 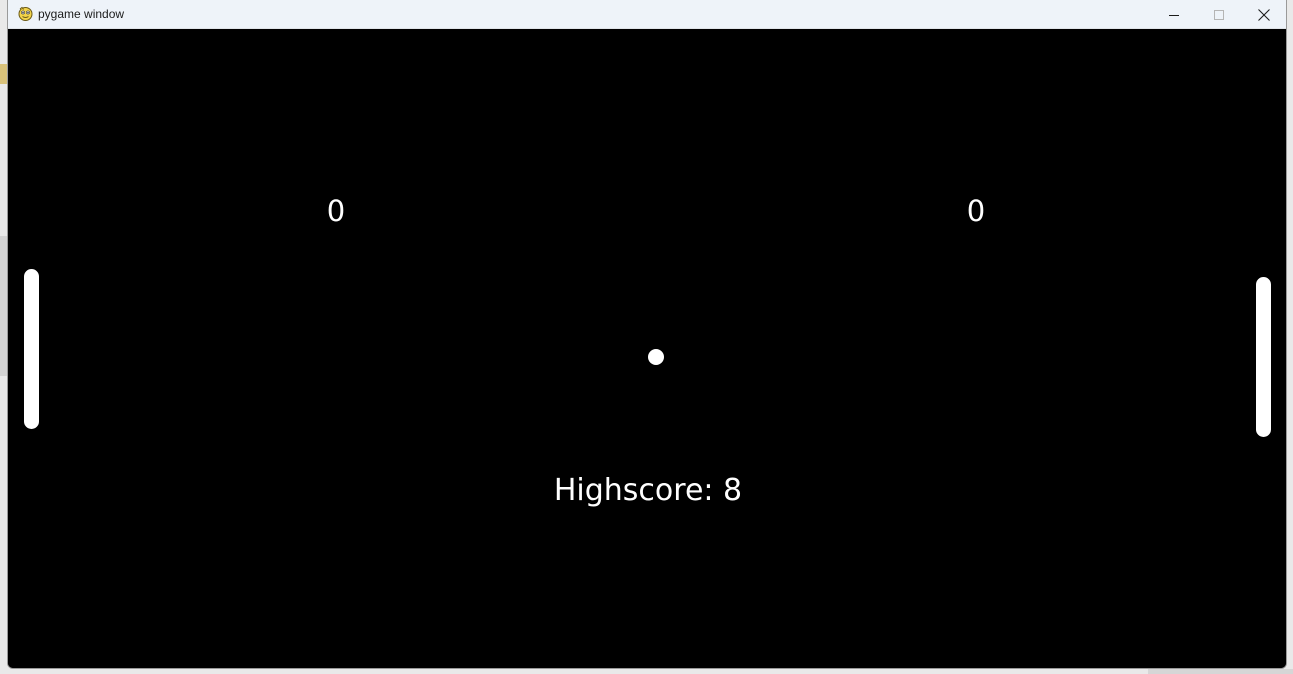 I want to click on minimize-icon, so click(x=1174, y=15).